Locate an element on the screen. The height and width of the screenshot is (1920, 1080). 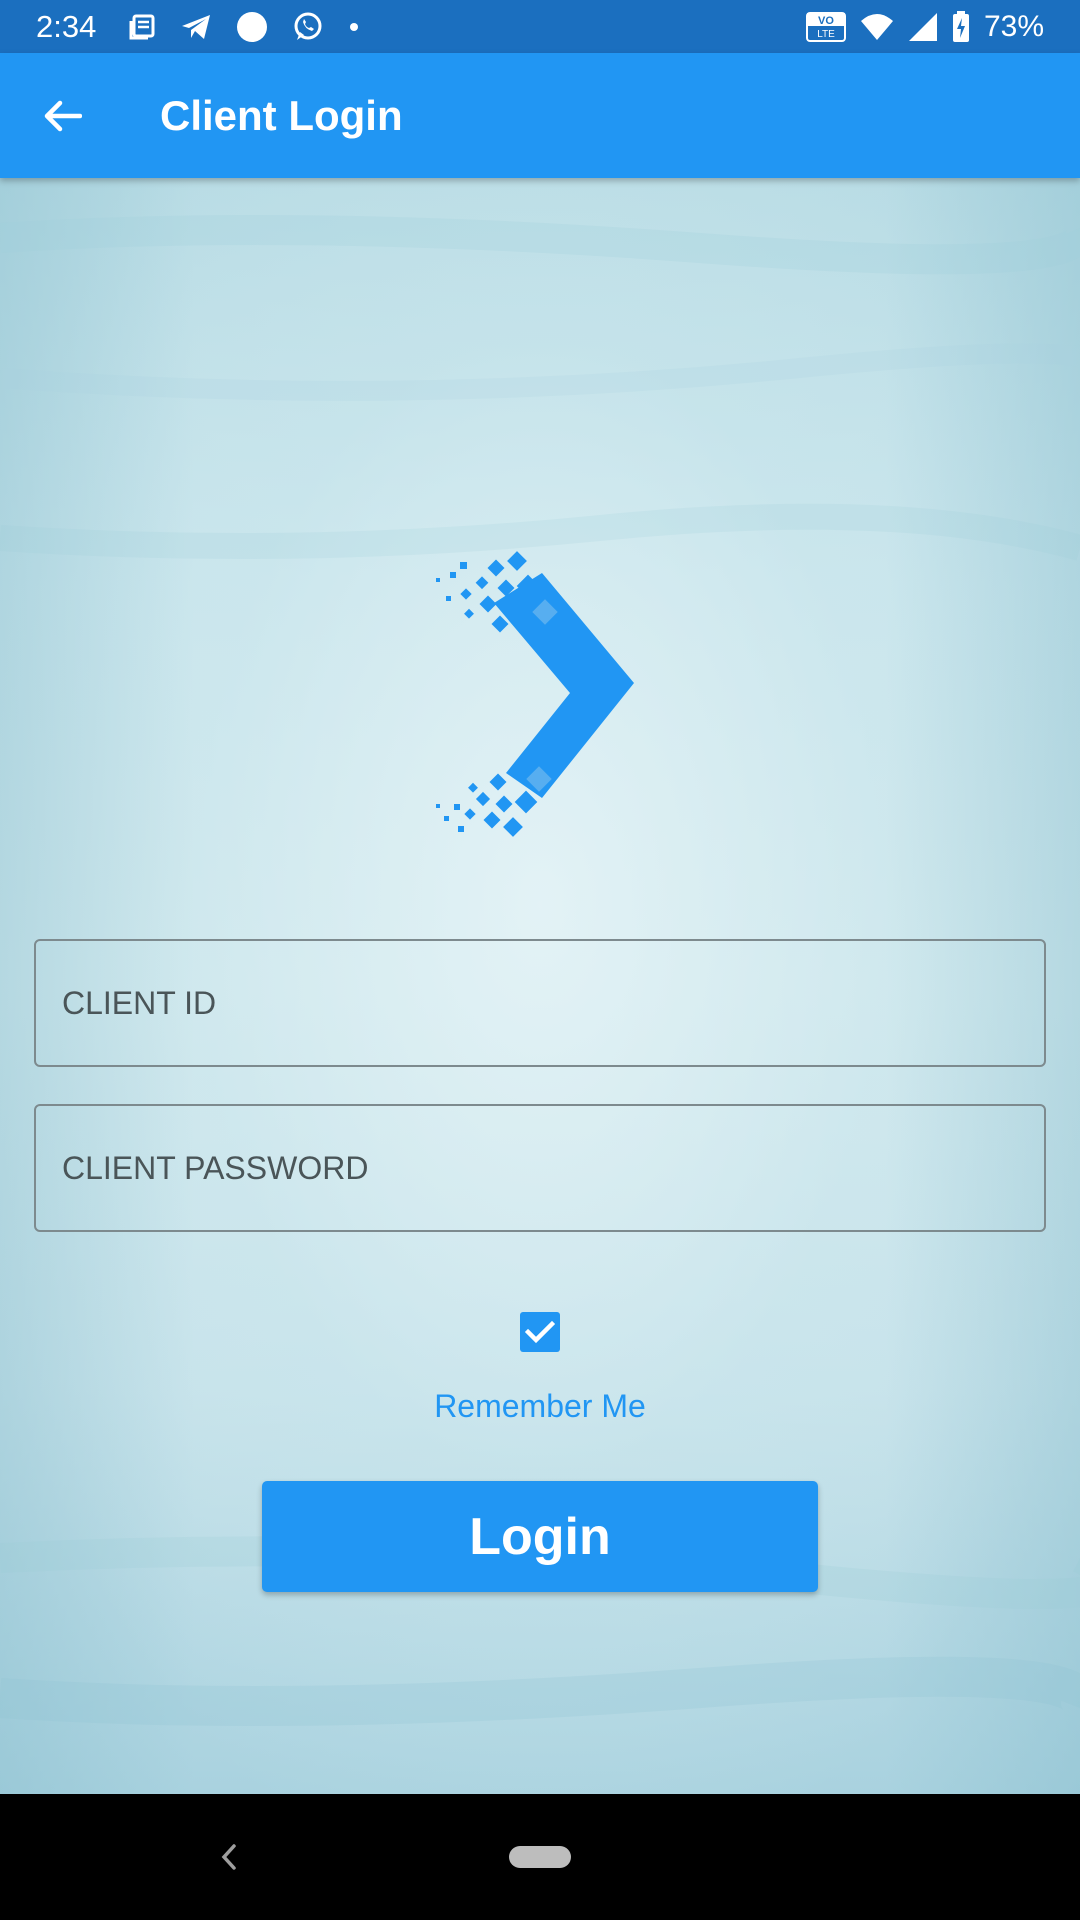
app-bar: Client Login is located at coordinates (540, 115).